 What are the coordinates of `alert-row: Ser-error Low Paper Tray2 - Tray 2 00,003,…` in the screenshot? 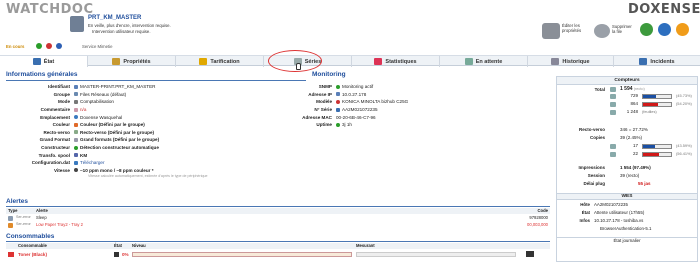 It's located at (278, 225).